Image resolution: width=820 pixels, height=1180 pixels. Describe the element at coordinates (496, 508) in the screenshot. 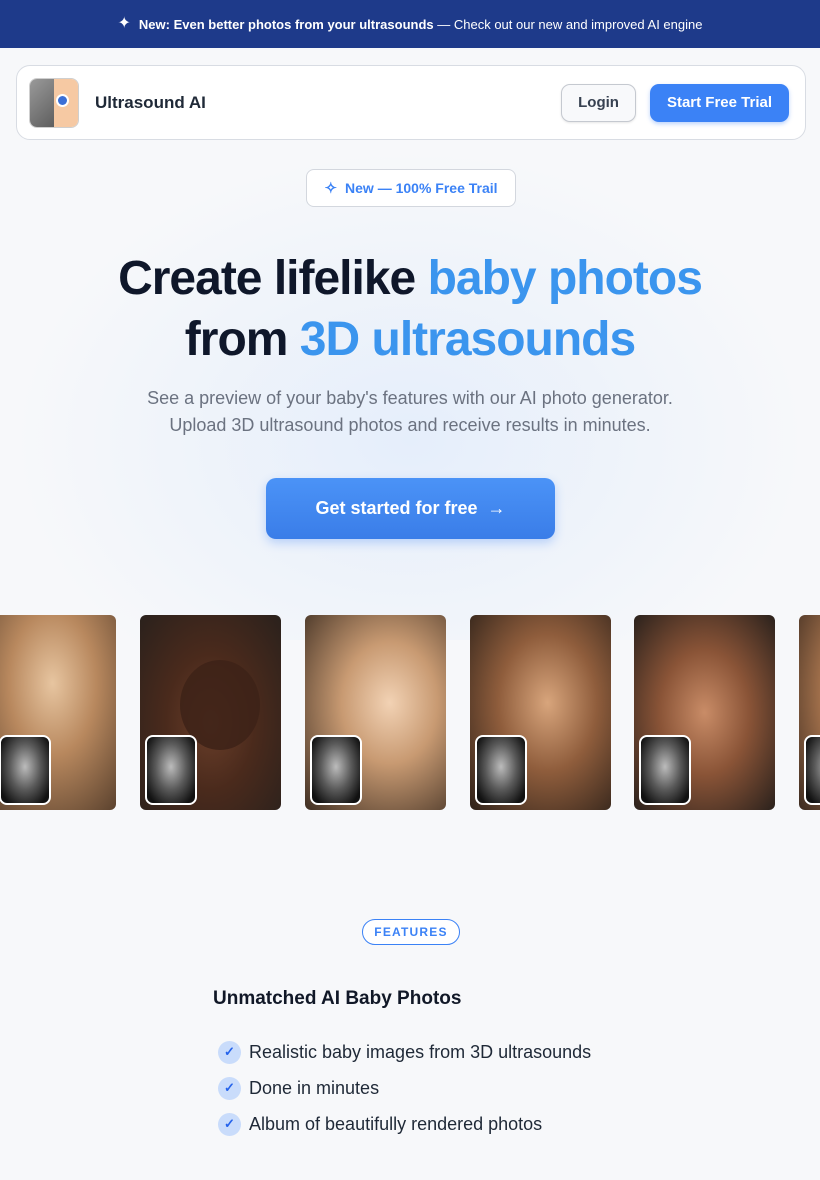

I see `arrow-right-icon: →` at that location.